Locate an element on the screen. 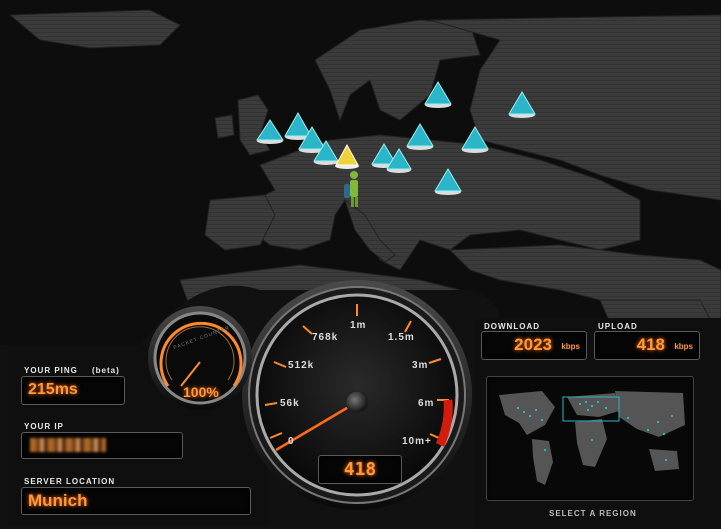 The height and width of the screenshot is (529, 721). upload-value: 418 is located at coordinates (650, 344).